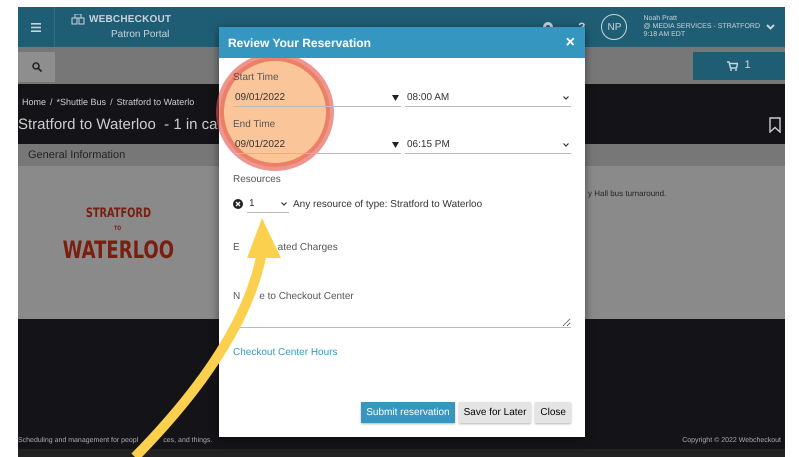  I want to click on boxes-icon, so click(78, 20).